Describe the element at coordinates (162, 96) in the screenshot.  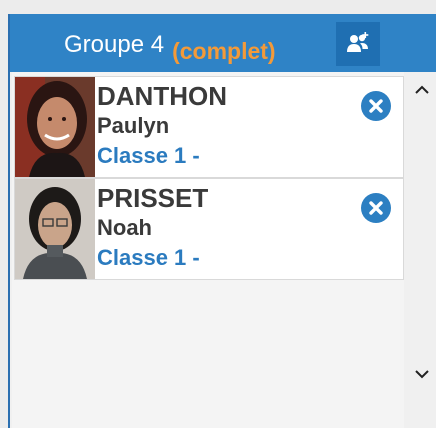
I see `member-lastname: DANTHON` at that location.